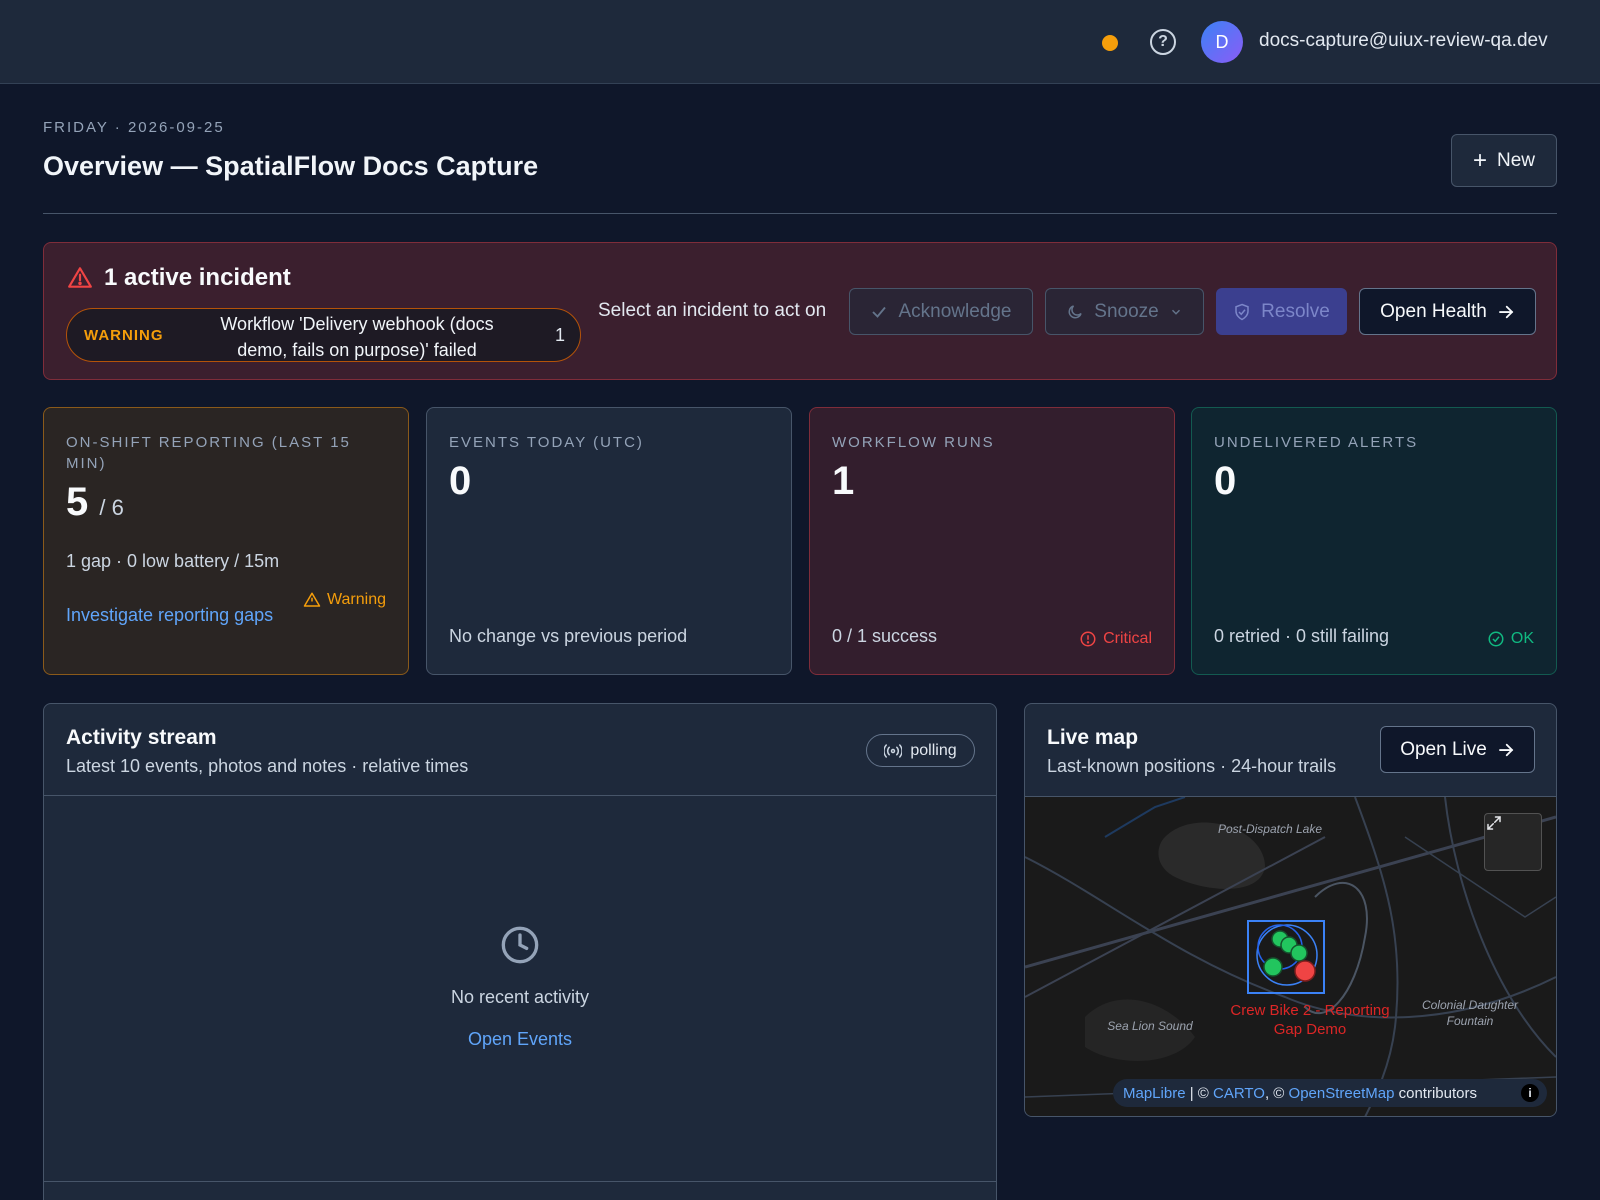 The width and height of the screenshot is (1600, 1200). I want to click on maplibre-link: MapLibre, so click(1154, 1093).